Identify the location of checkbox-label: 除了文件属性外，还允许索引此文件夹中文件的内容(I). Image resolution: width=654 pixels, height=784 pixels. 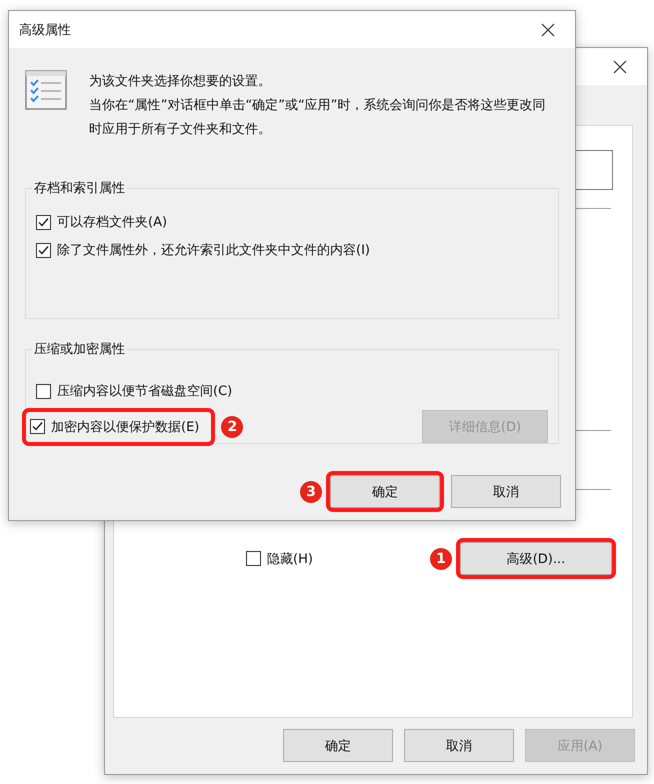
(213, 250).